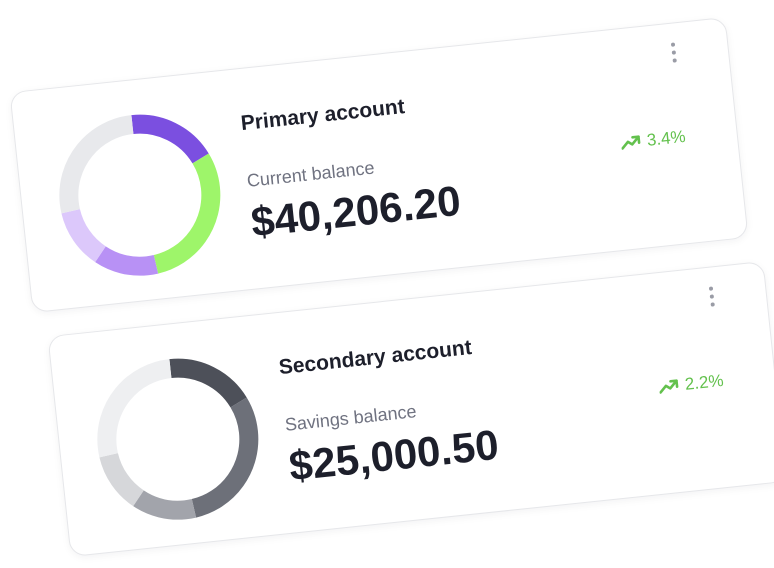 This screenshot has width=774, height=568. I want to click on account-title: Secondary account, so click(375, 358).